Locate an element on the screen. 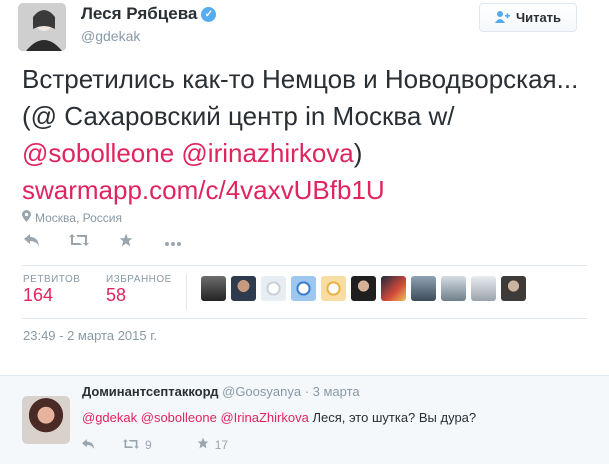  reply-actions: 9 17 is located at coordinates (155, 444).